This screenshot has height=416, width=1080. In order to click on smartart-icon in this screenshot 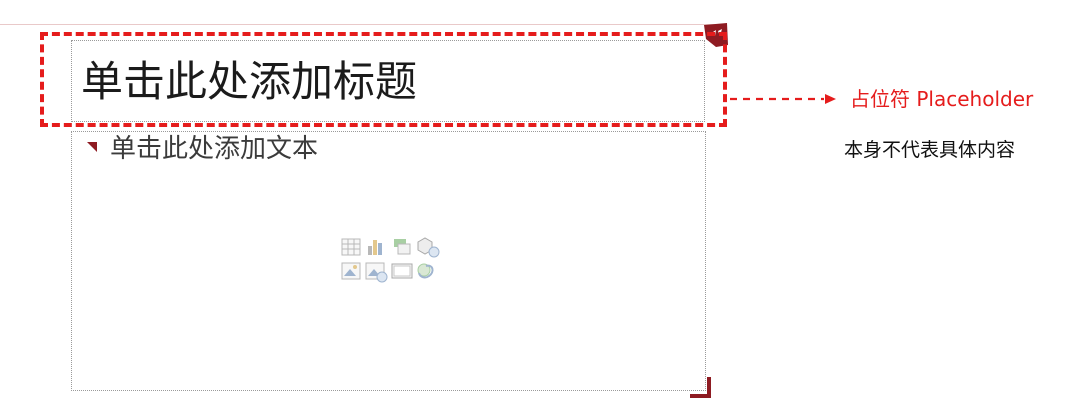, I will do `click(402, 247)`.